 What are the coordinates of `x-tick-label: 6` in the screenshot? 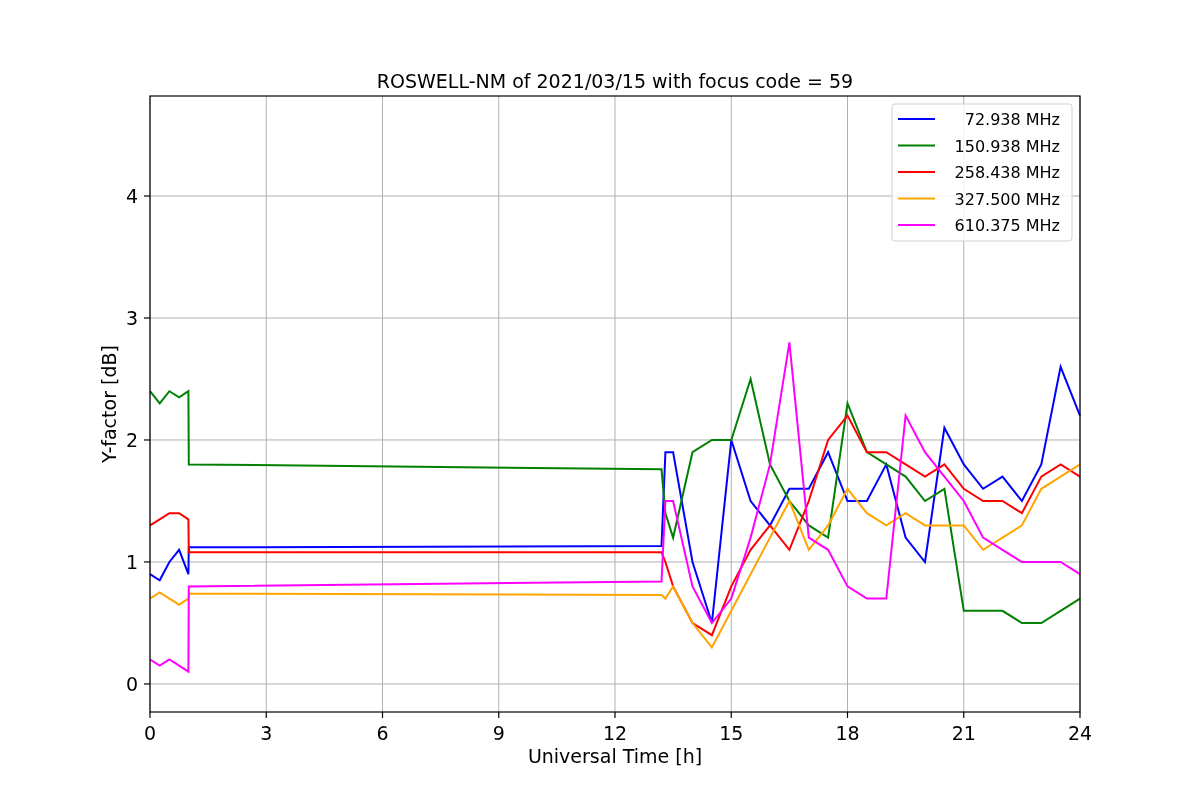 It's located at (382, 733).